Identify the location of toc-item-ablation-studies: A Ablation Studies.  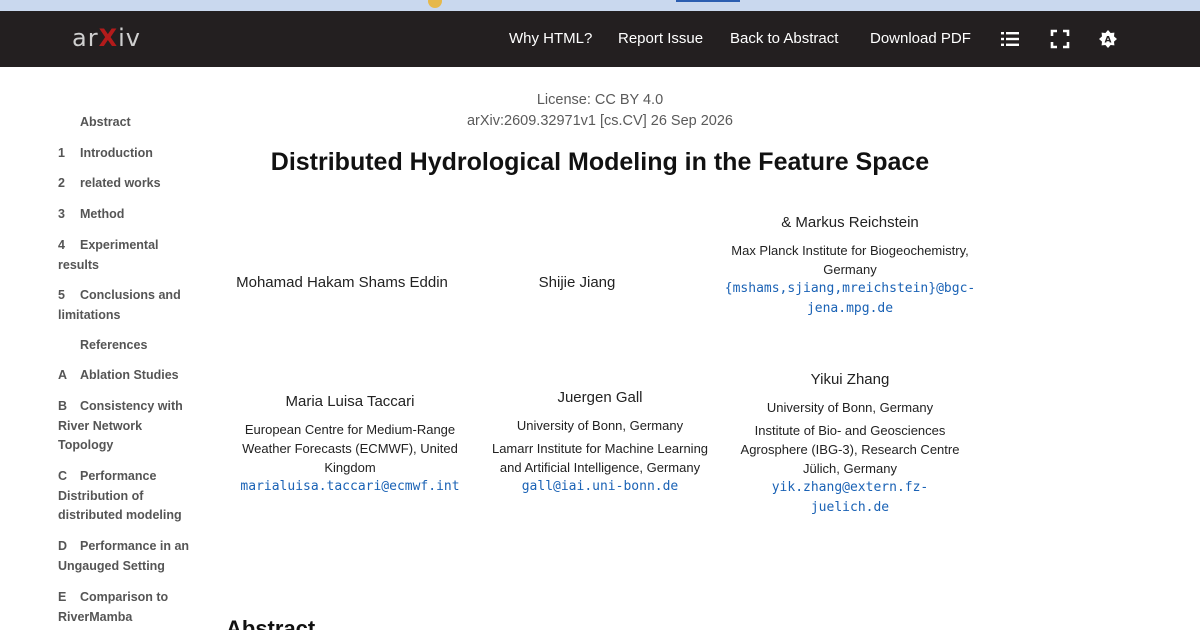
(128, 376).